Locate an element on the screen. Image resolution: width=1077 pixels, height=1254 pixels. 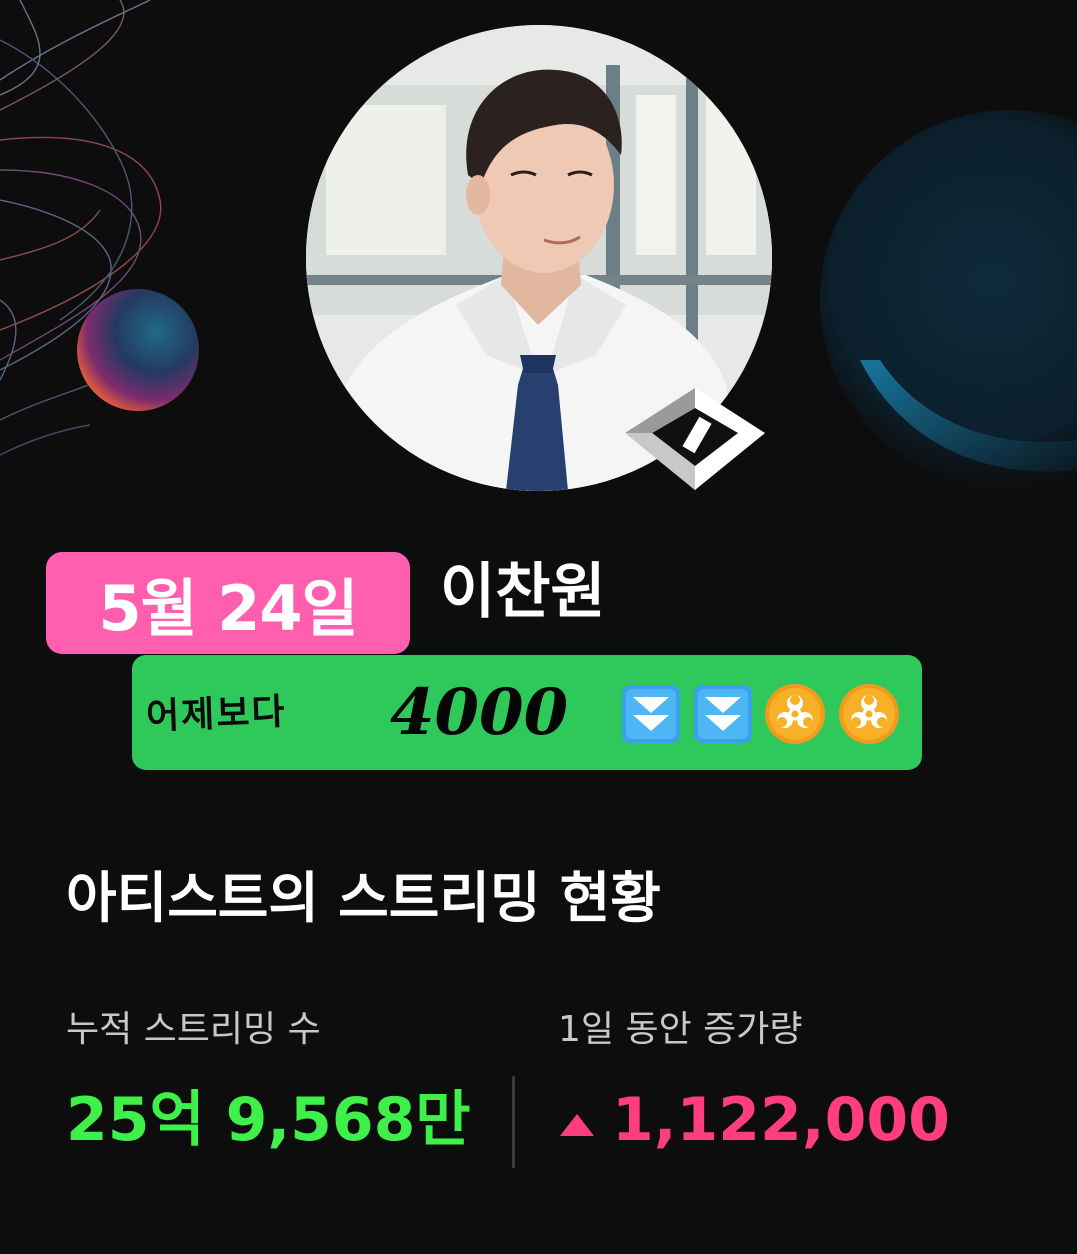
artist-name: 이찬원 is located at coordinates (523, 592).